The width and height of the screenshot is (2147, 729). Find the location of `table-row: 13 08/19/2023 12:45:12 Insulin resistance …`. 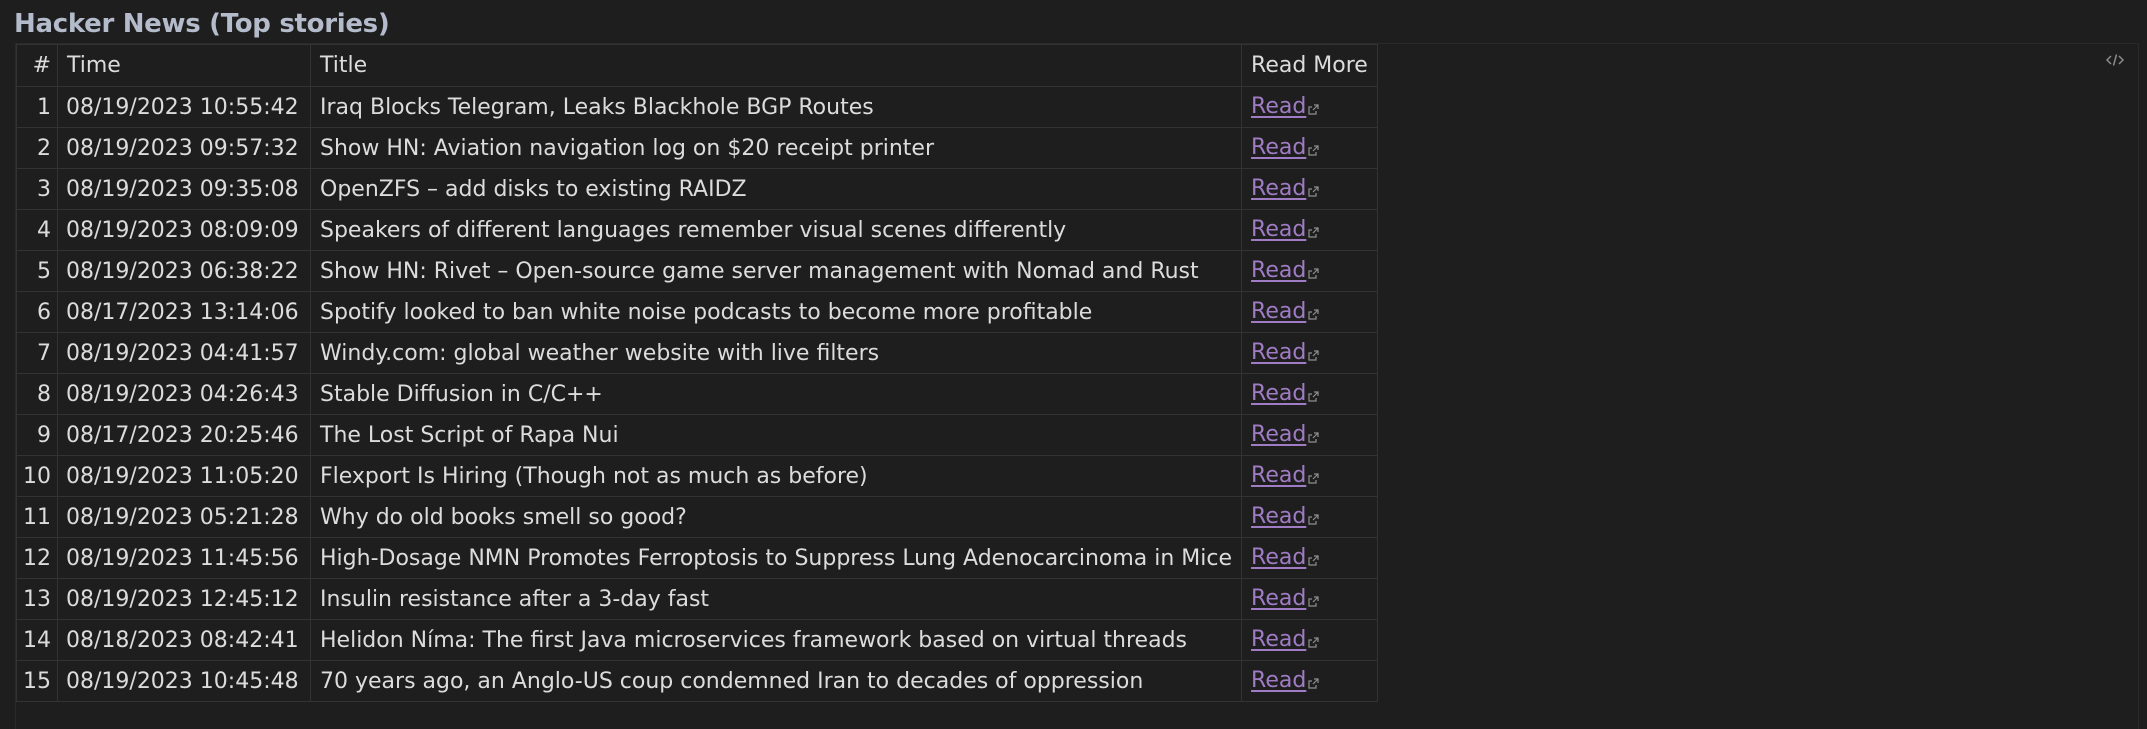

table-row: 13 08/19/2023 12:45:12 Insulin resistance … is located at coordinates (697, 599).